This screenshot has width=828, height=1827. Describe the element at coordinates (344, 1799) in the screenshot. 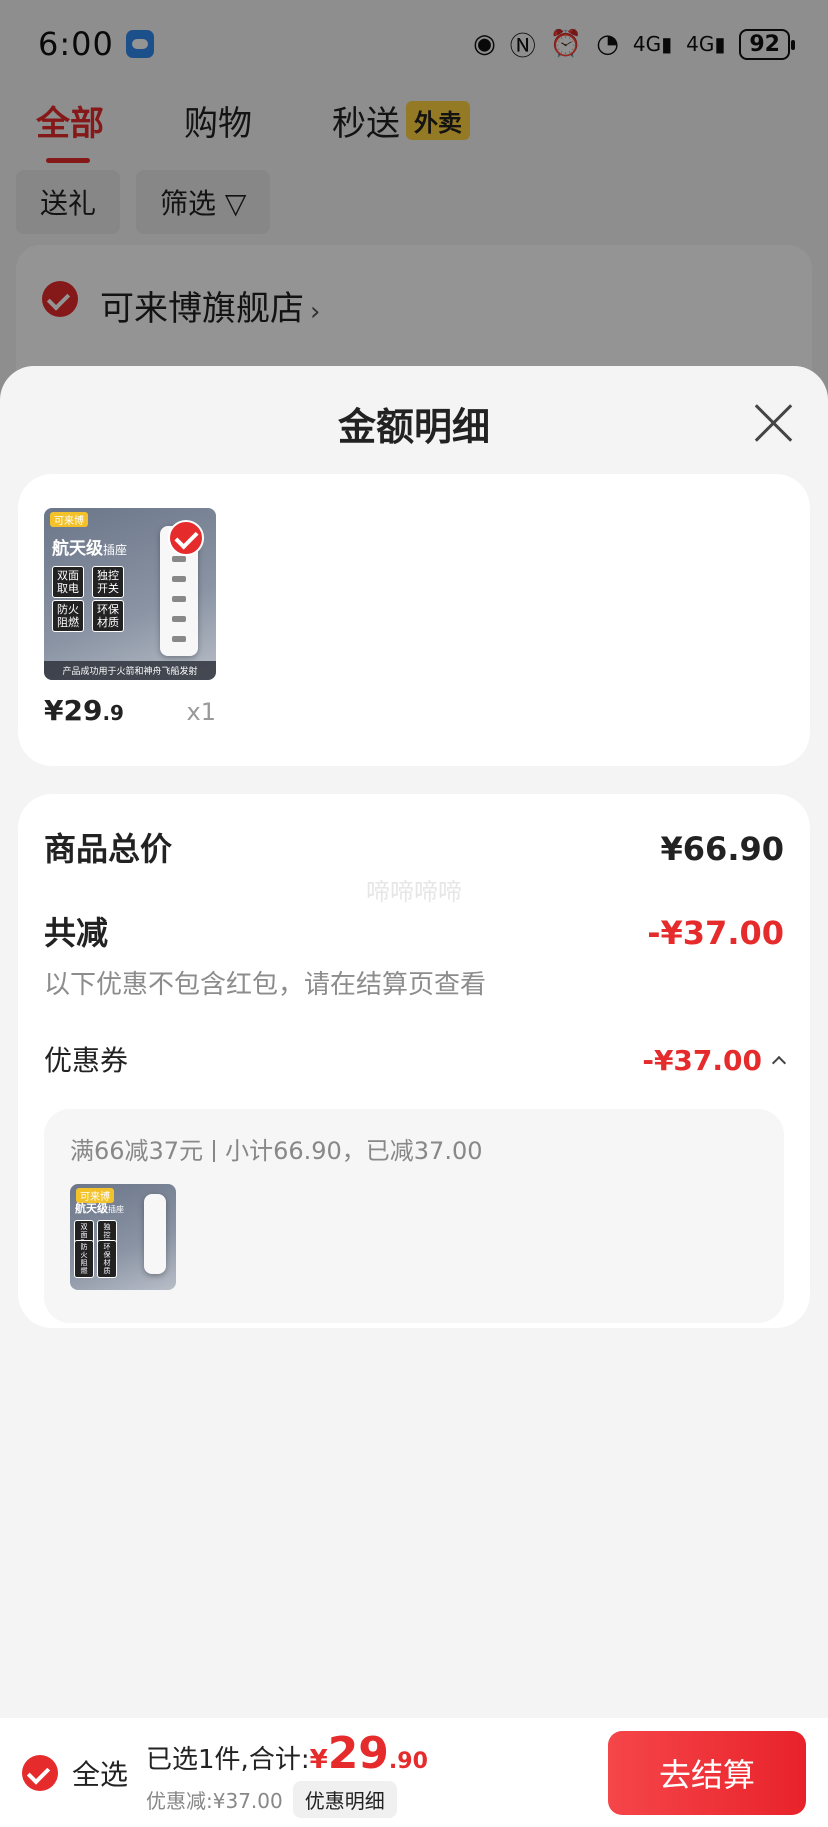

I see `discount-detail-button: 优惠明细` at that location.